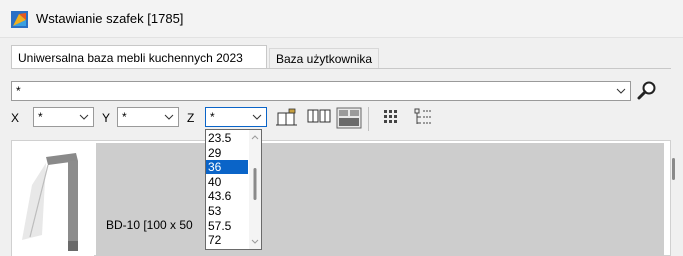 This screenshot has width=683, height=256. What do you see at coordinates (227, 226) in the screenshot?
I see `dropdown-option: 57.5` at bounding box center [227, 226].